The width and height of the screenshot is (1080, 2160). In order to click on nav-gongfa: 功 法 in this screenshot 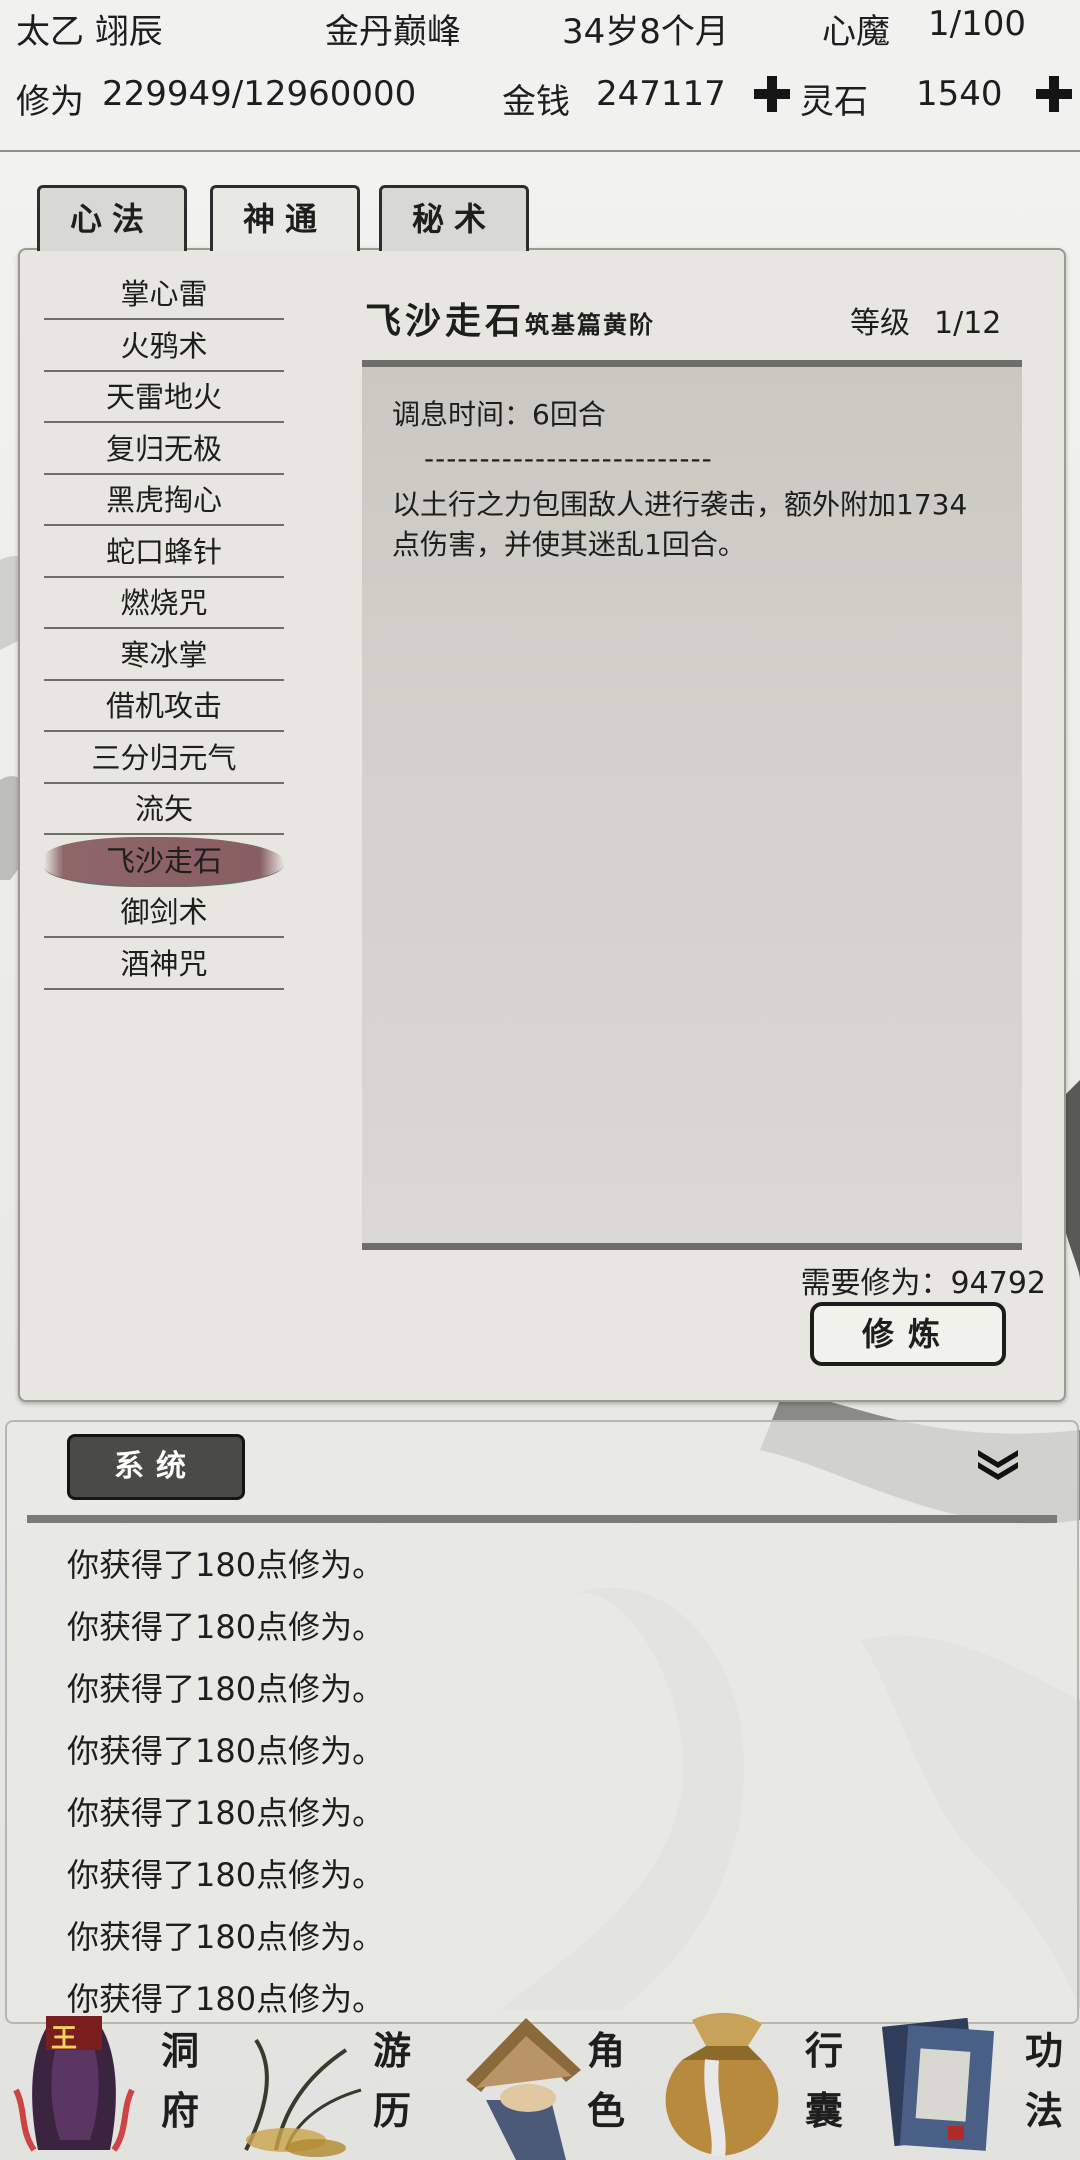, I will do `click(972, 2085)`.